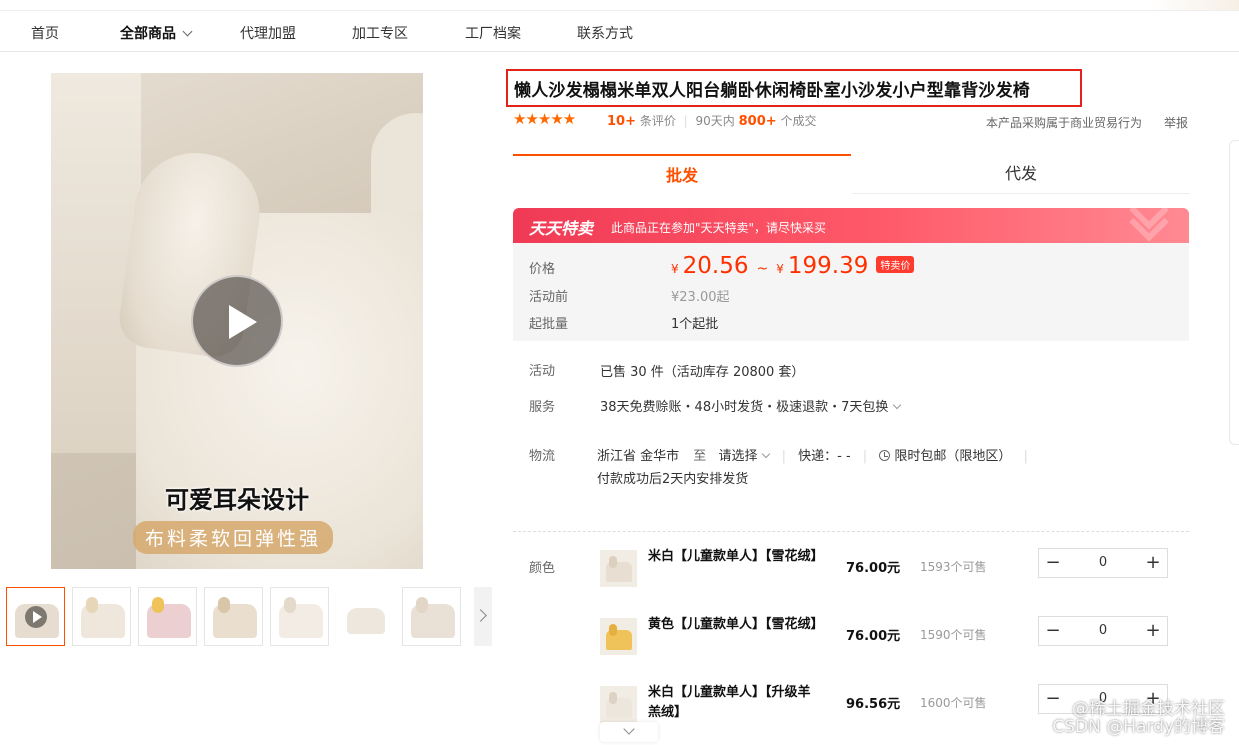  Describe the element at coordinates (1234, 292) in the screenshot. I see `side-toolbar` at that location.